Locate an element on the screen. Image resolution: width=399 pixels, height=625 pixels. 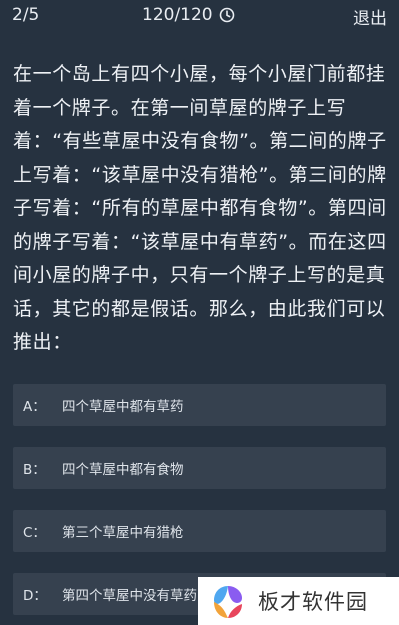
option-text: 四个草屋中都有草药 is located at coordinates (123, 407).